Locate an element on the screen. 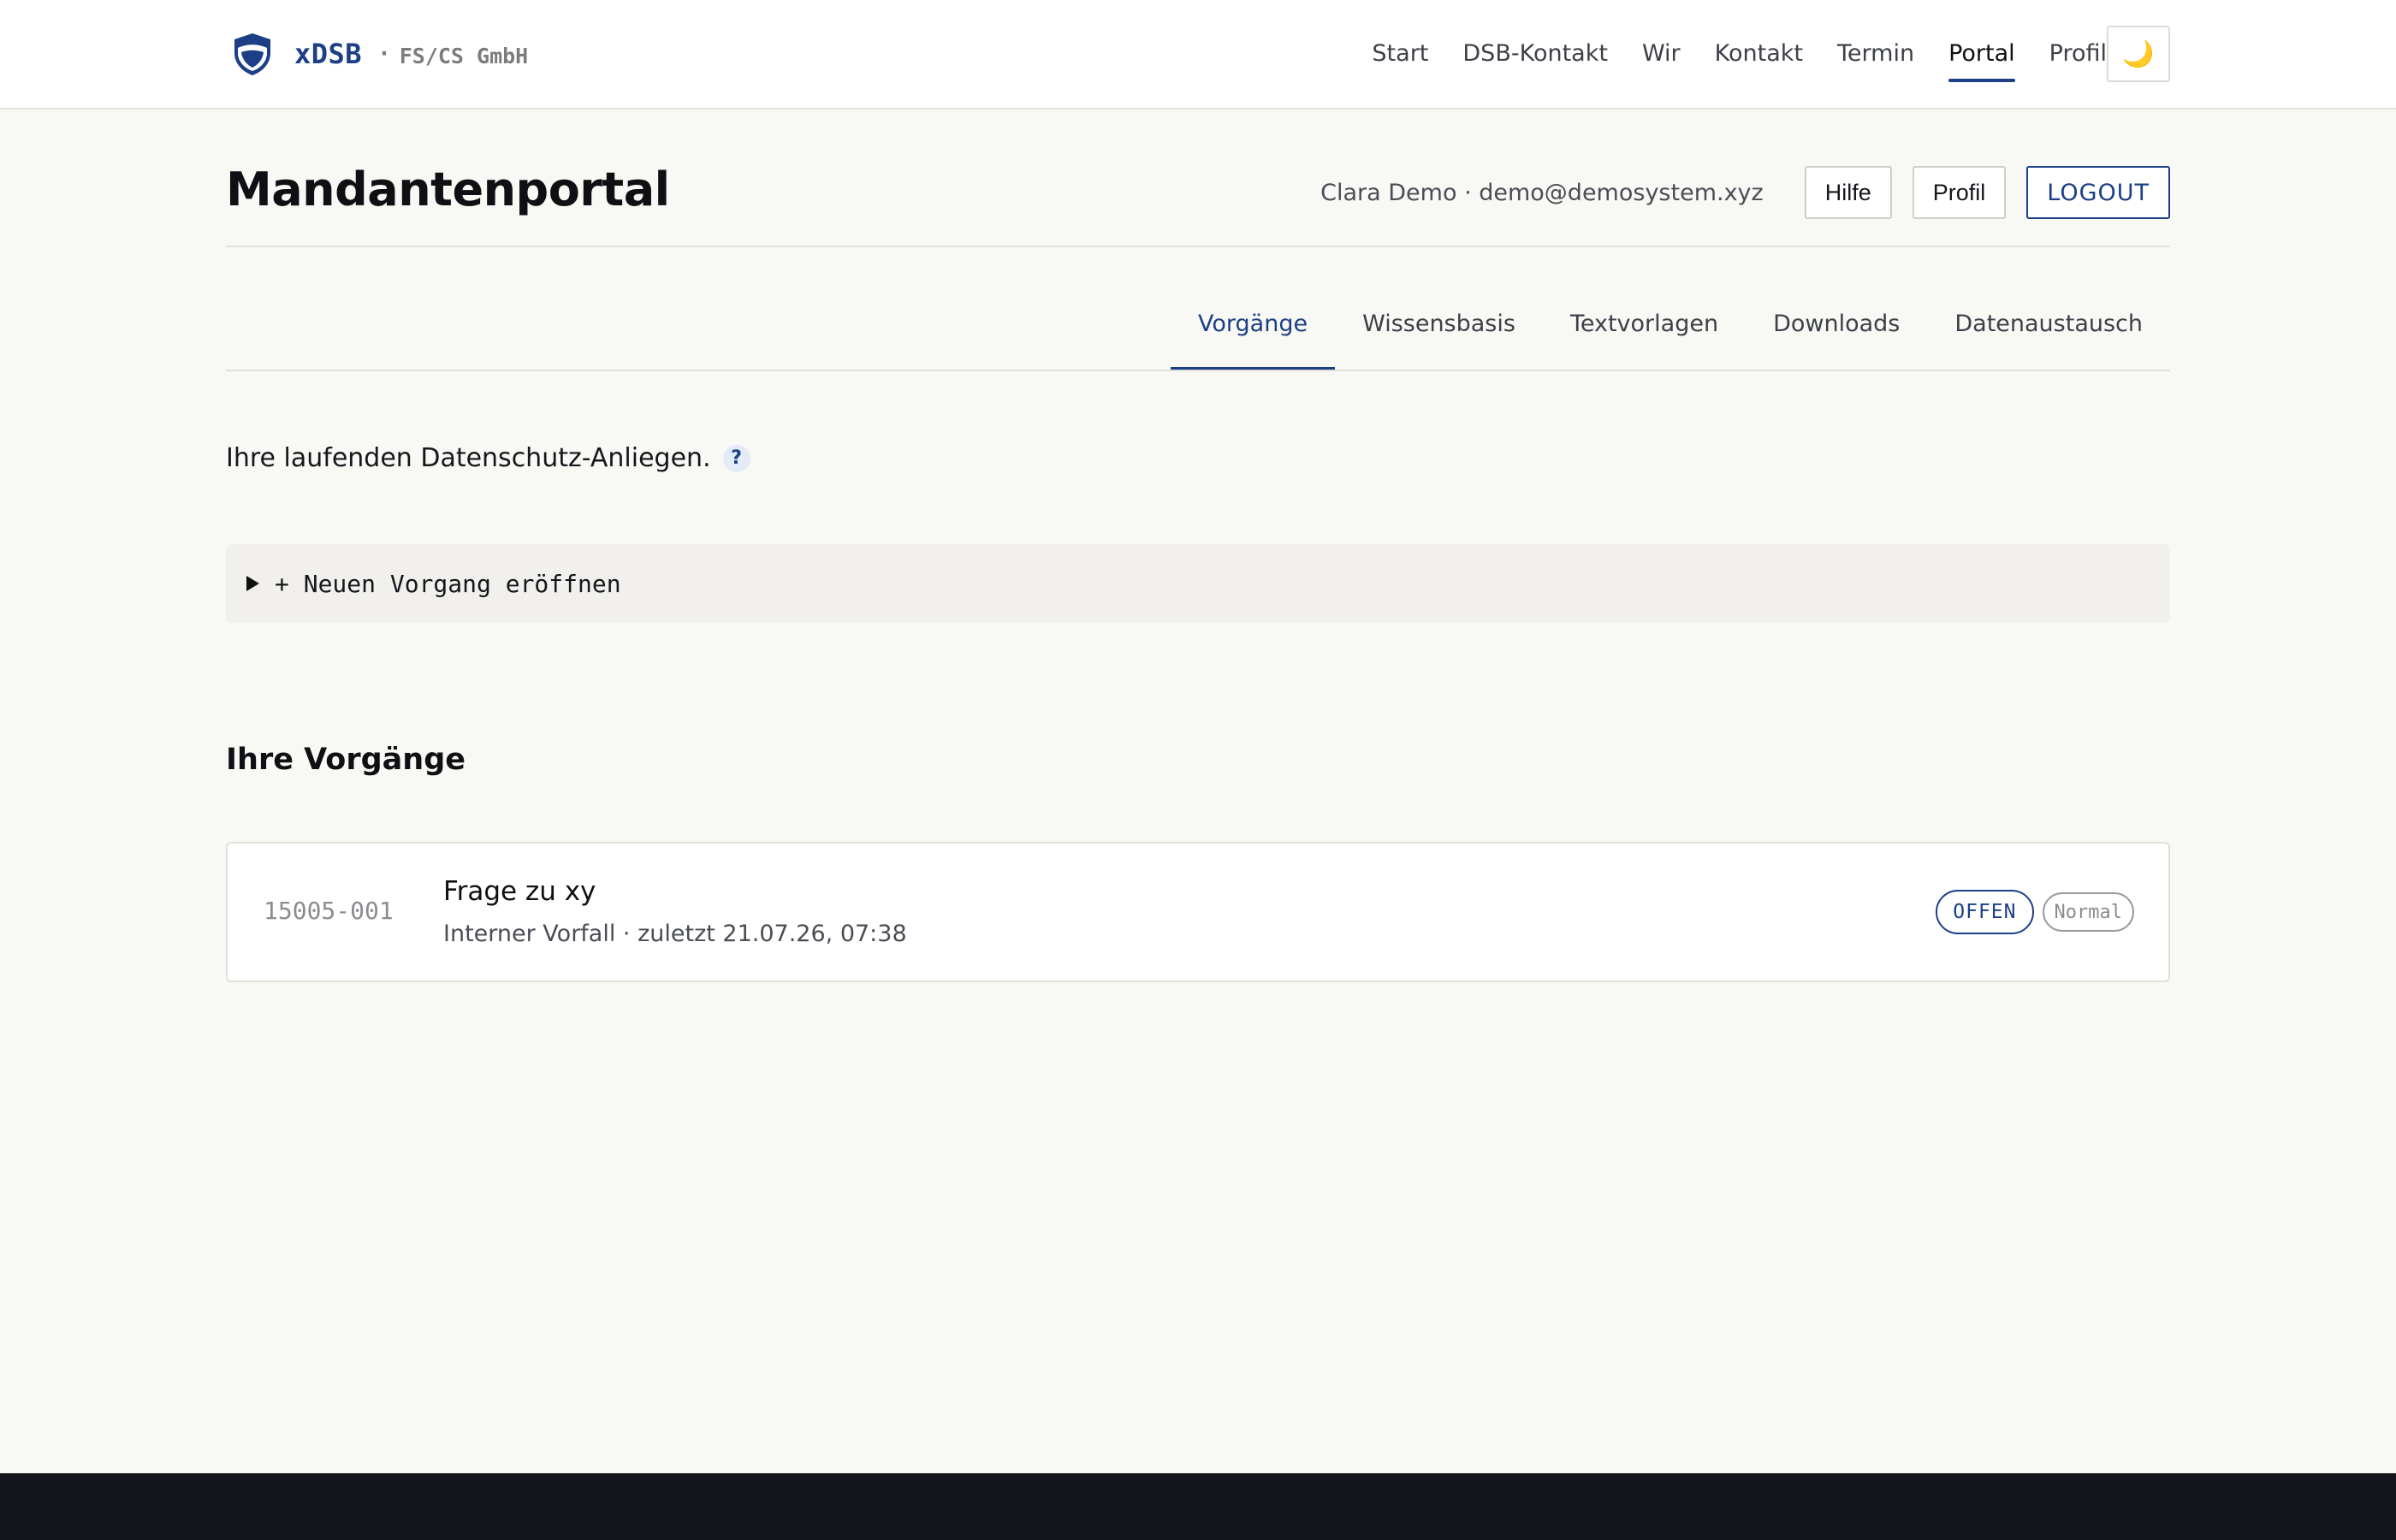 Image resolution: width=2396 pixels, height=1540 pixels. case-badges: OFFEN Normal is located at coordinates (2035, 912).